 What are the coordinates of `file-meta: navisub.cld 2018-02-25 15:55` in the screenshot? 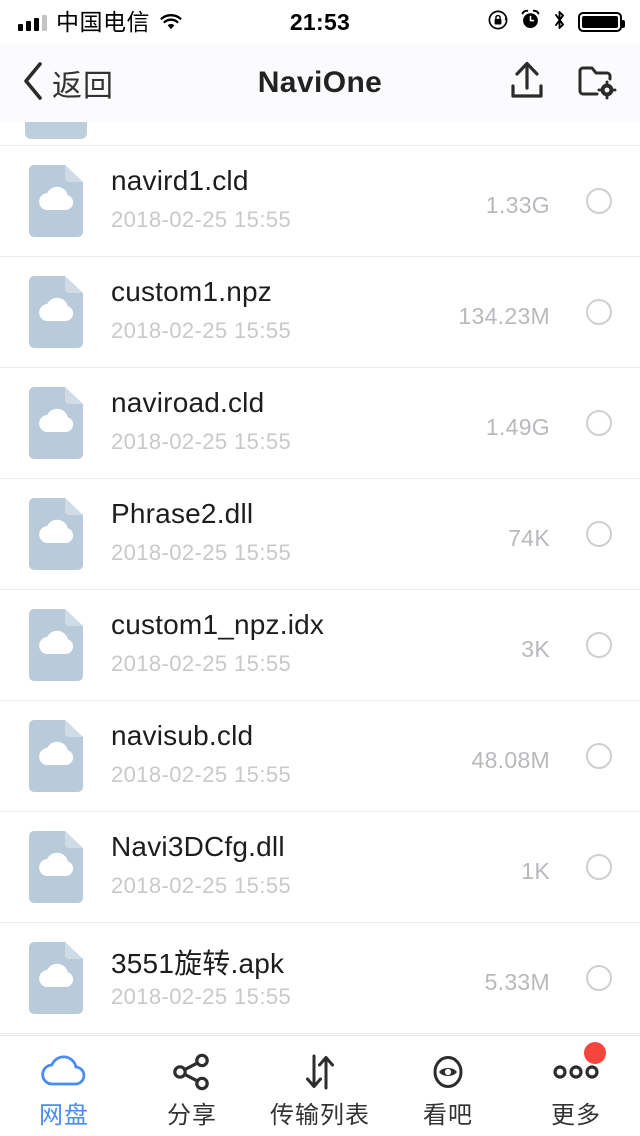 It's located at (375, 756).